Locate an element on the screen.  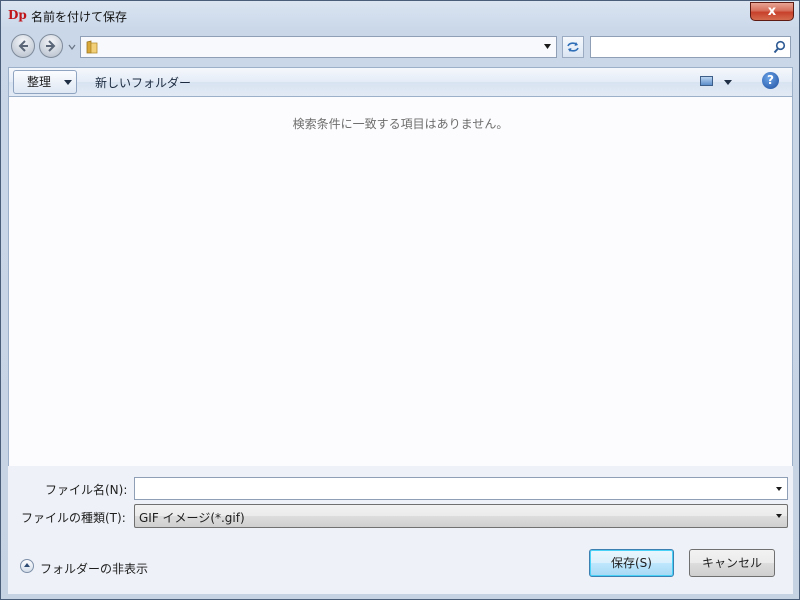
command-toolbar: 整理 新しいフォルダー ? is located at coordinates (400, 82).